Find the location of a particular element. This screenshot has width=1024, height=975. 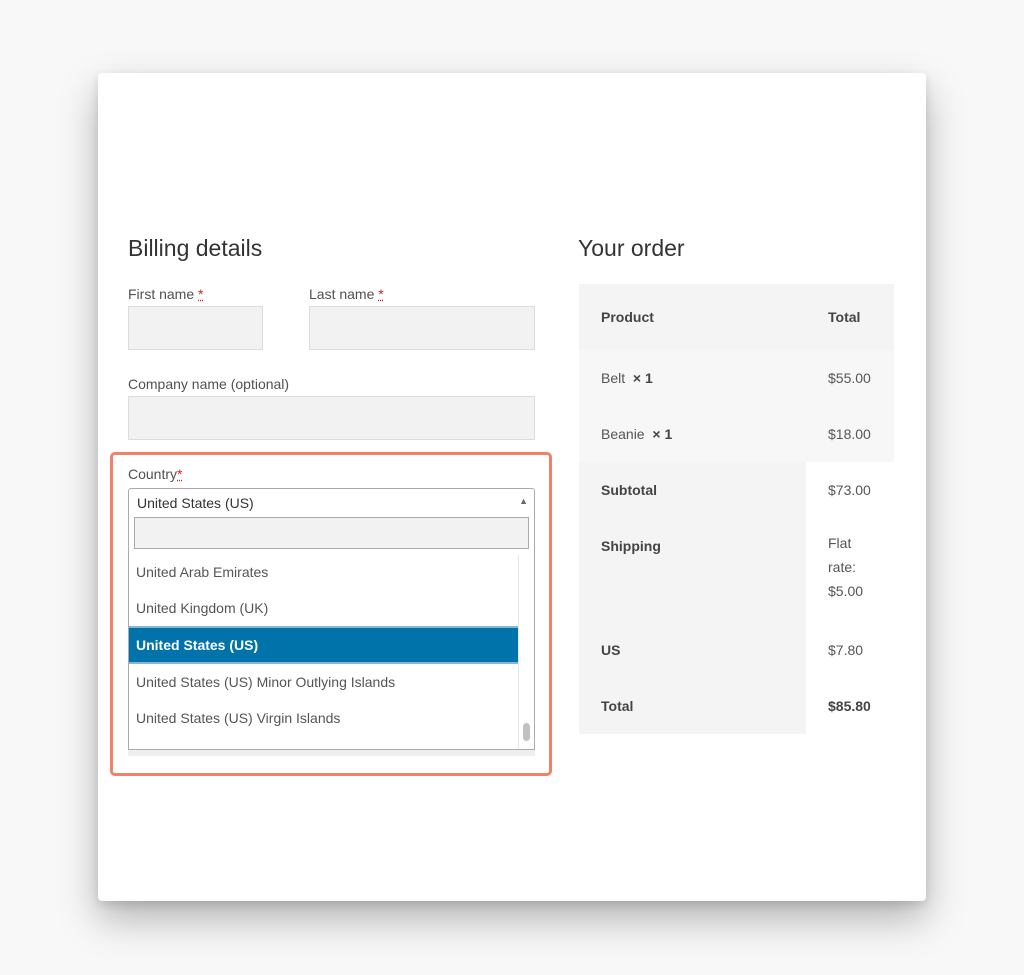

country-option-selected: United States (US) is located at coordinates (324, 645).